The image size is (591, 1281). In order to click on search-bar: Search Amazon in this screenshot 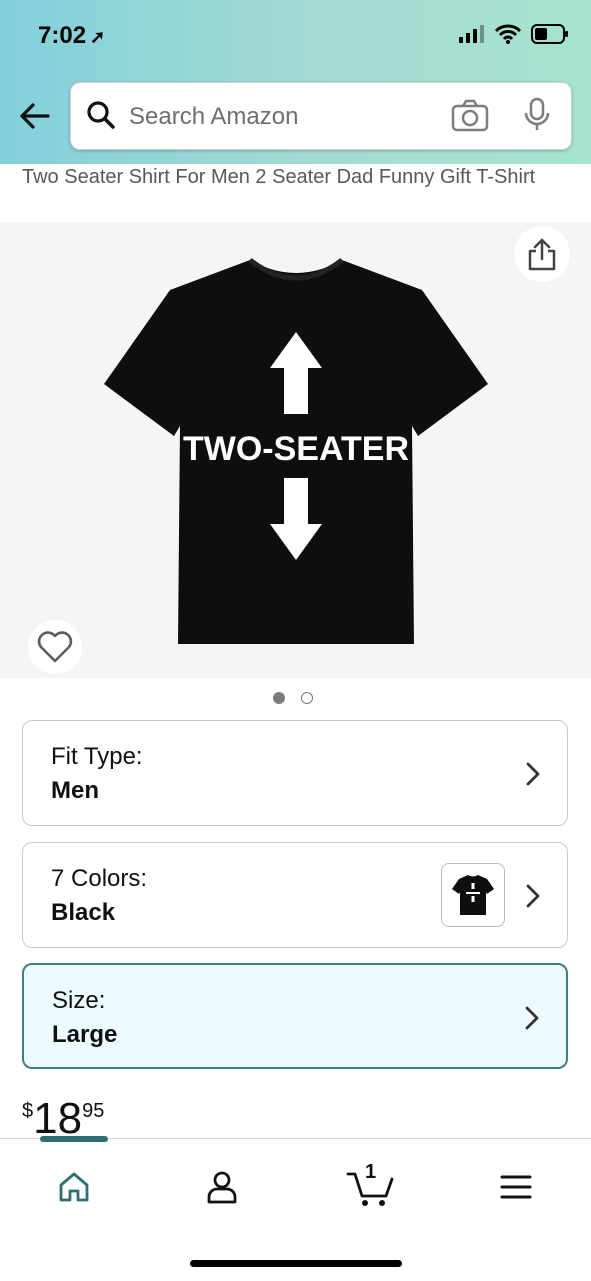, I will do `click(321, 116)`.